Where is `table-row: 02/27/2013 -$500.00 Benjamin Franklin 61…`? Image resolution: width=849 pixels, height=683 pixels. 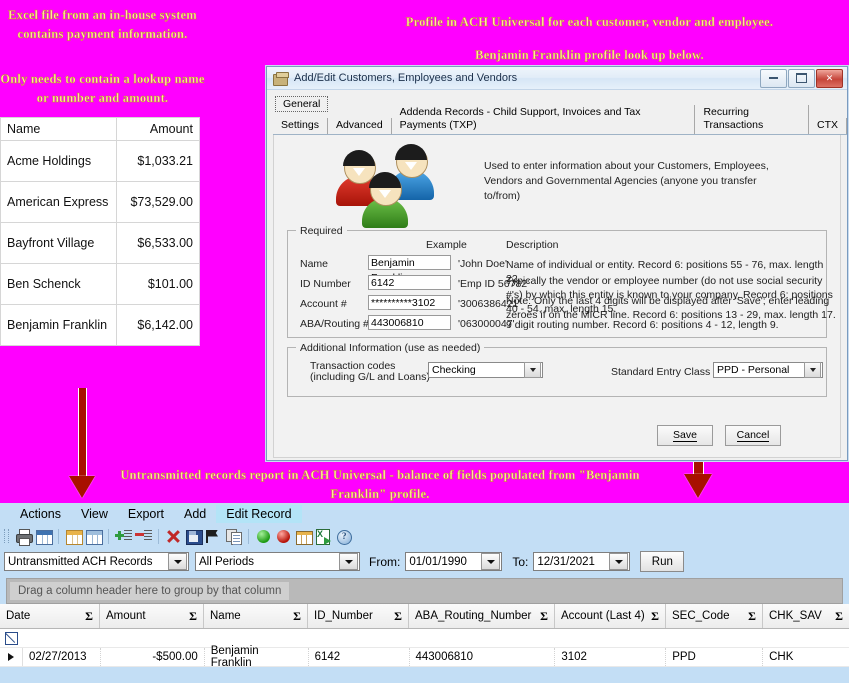 table-row: 02/27/2013 -$500.00 Benjamin Franklin 61… is located at coordinates (424, 657).